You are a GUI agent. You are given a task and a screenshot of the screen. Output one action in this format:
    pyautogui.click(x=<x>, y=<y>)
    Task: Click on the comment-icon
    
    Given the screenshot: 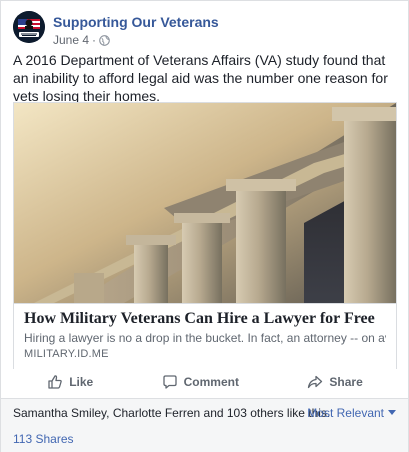 What is the action you would take?
    pyautogui.click(x=169, y=382)
    